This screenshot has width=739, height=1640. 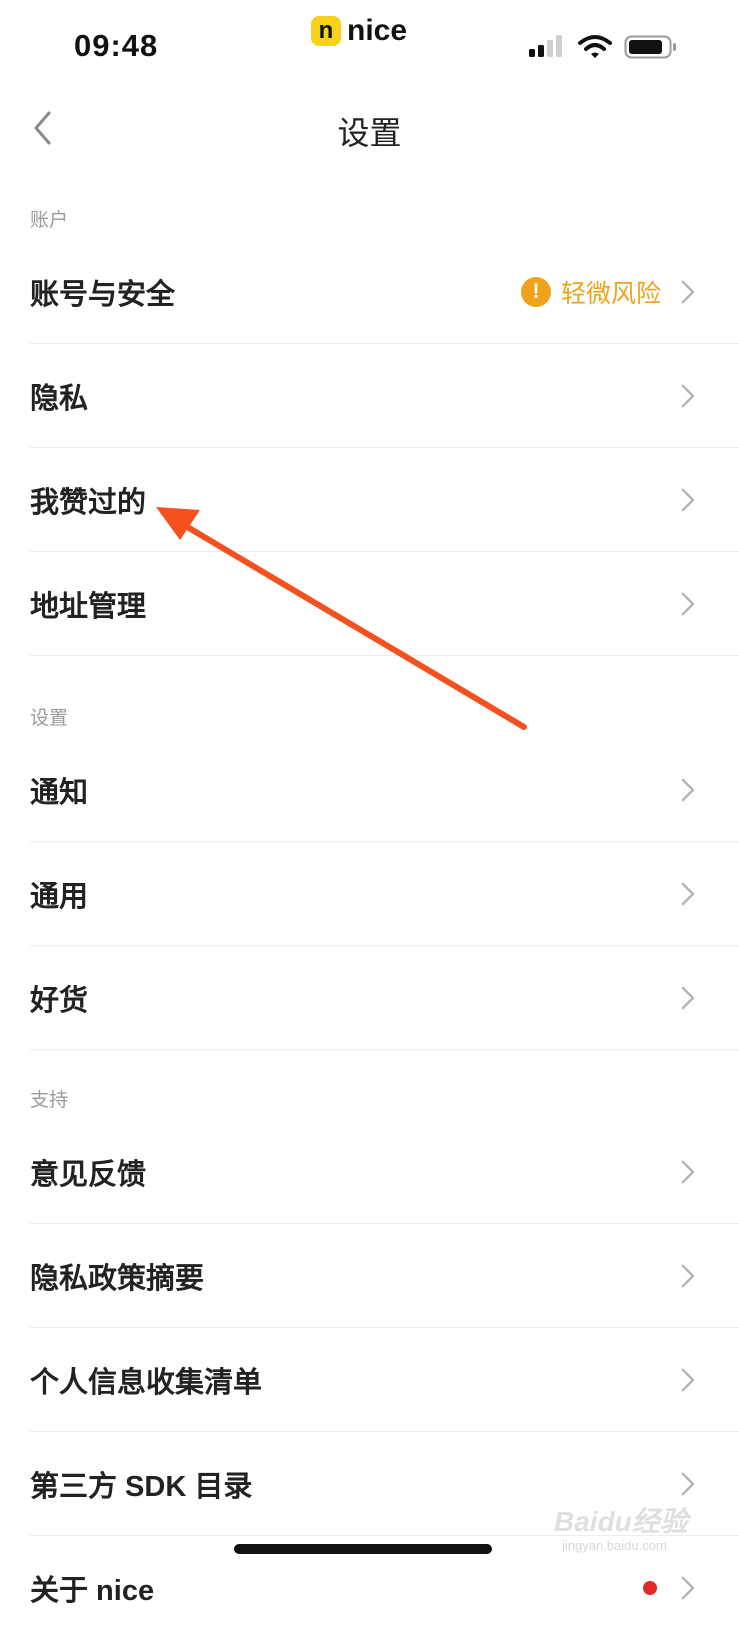 What do you see at coordinates (116, 45) in the screenshot?
I see `status-time: 09:48` at bounding box center [116, 45].